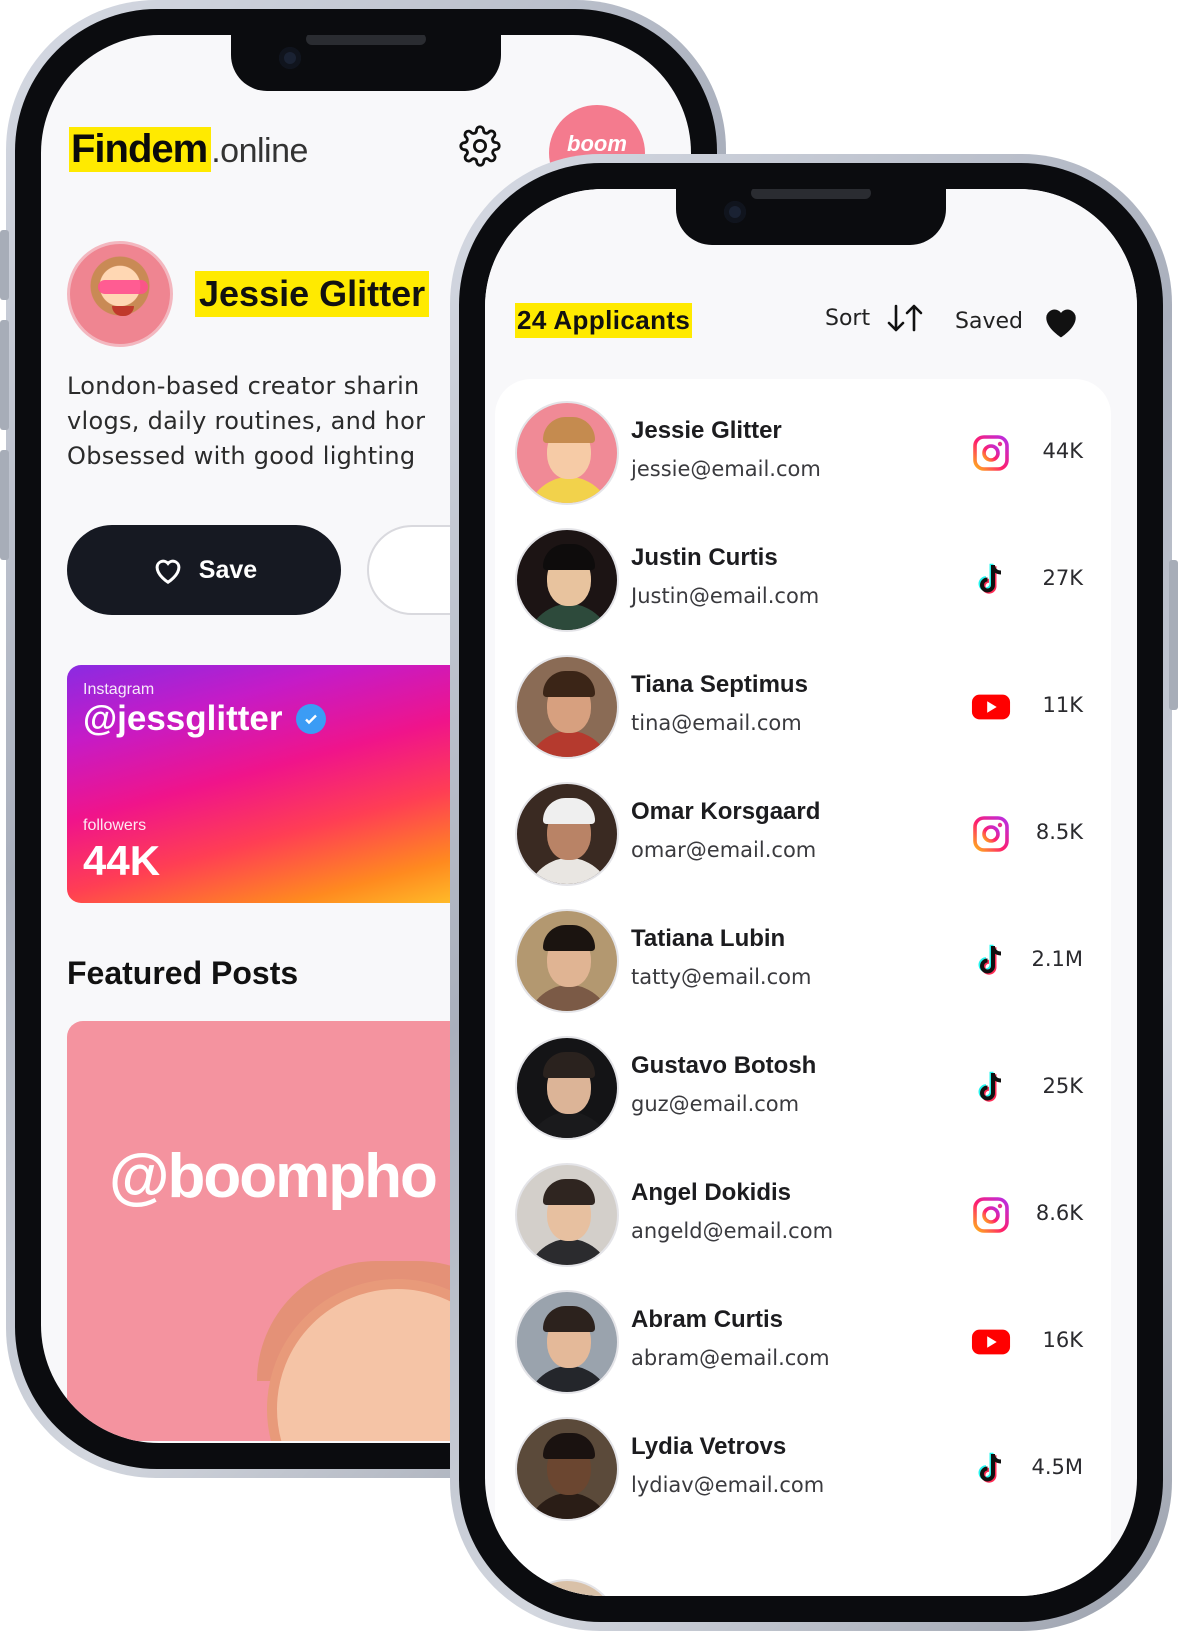 The image size is (1178, 1635). I want to click on applicant-row: Justin Curtis Justin@email.com 27K, so click(805, 583).